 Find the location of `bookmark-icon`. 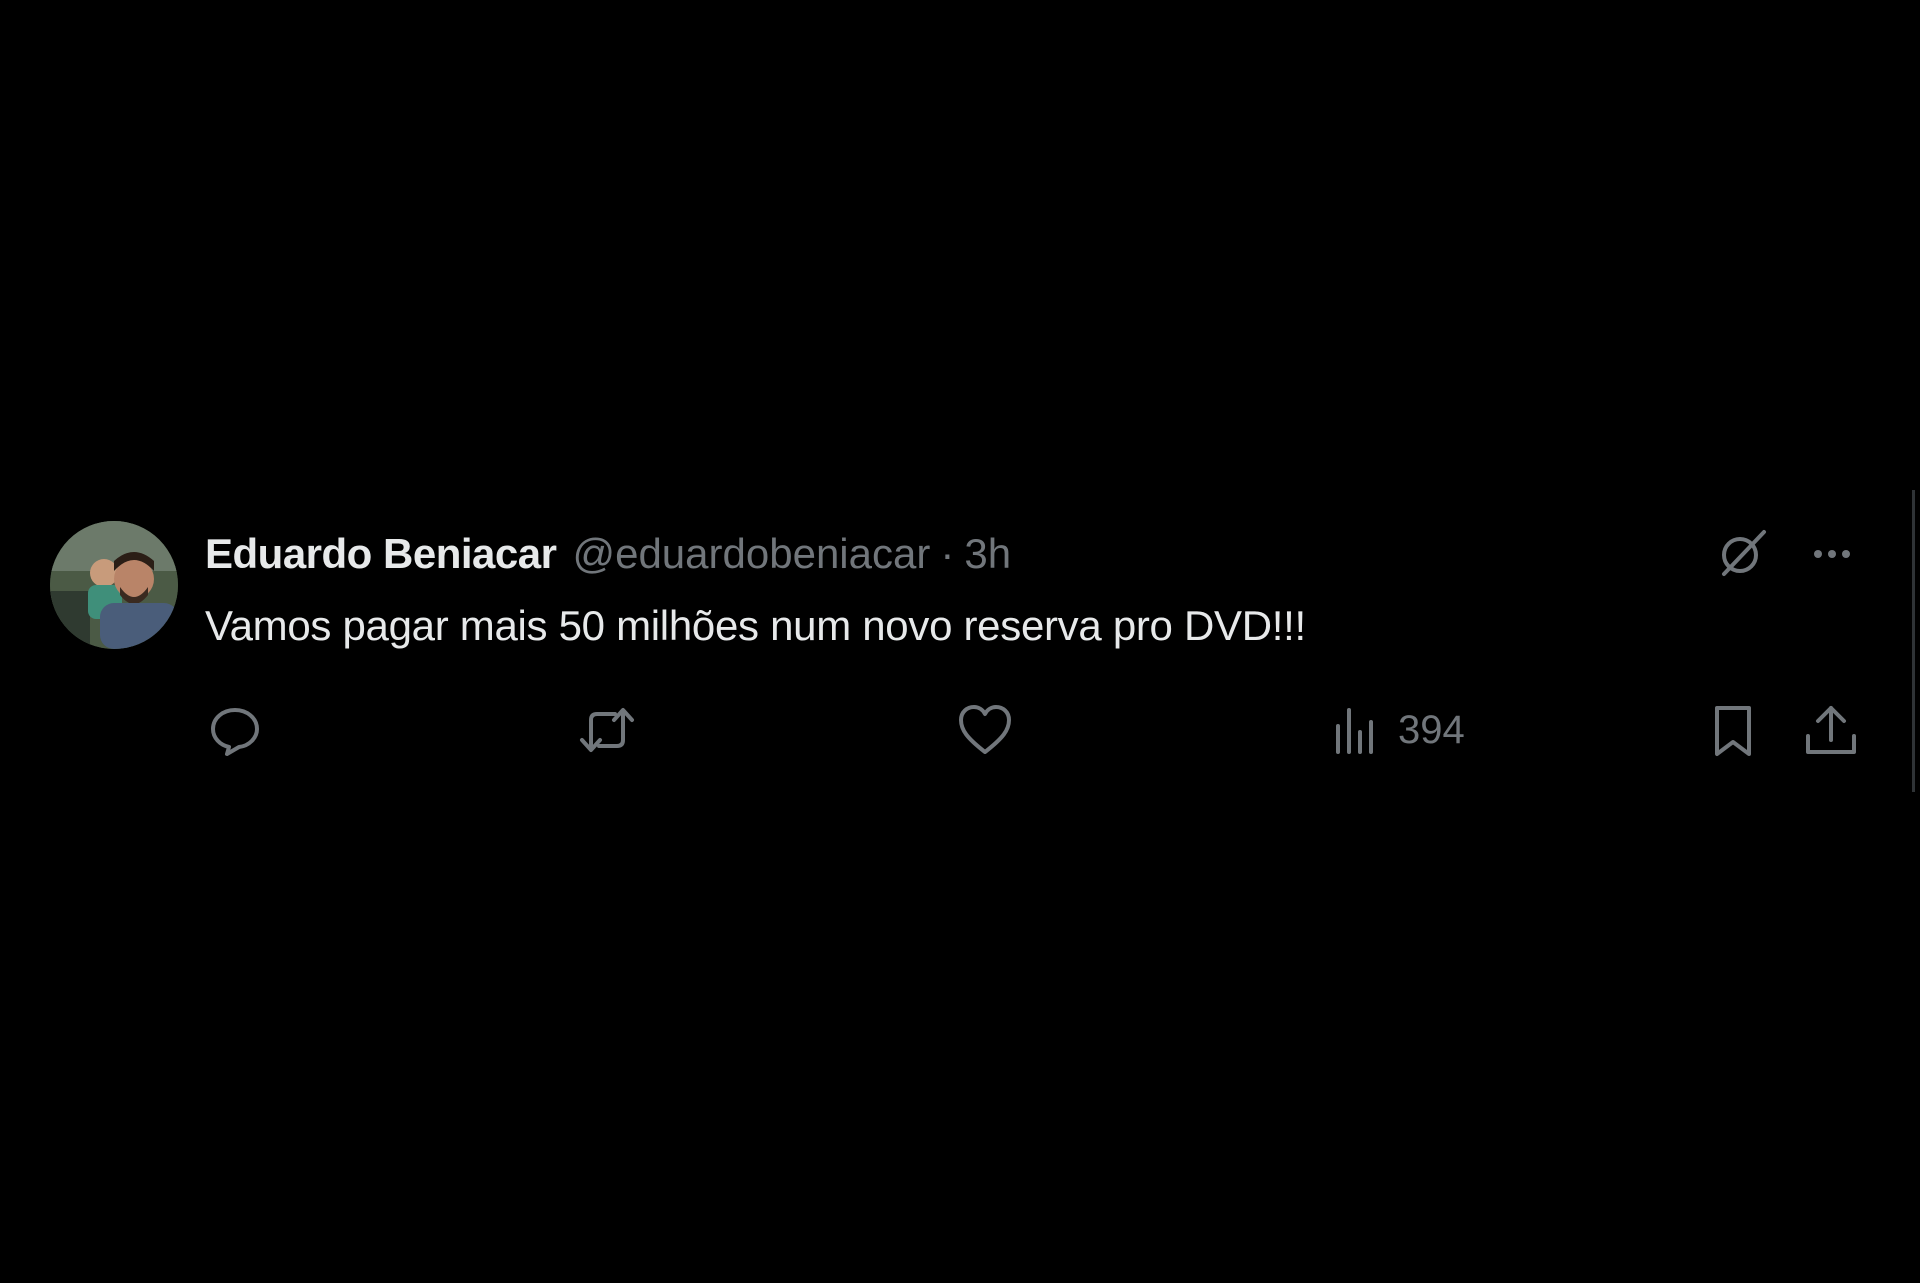

bookmark-icon is located at coordinates (1733, 730).